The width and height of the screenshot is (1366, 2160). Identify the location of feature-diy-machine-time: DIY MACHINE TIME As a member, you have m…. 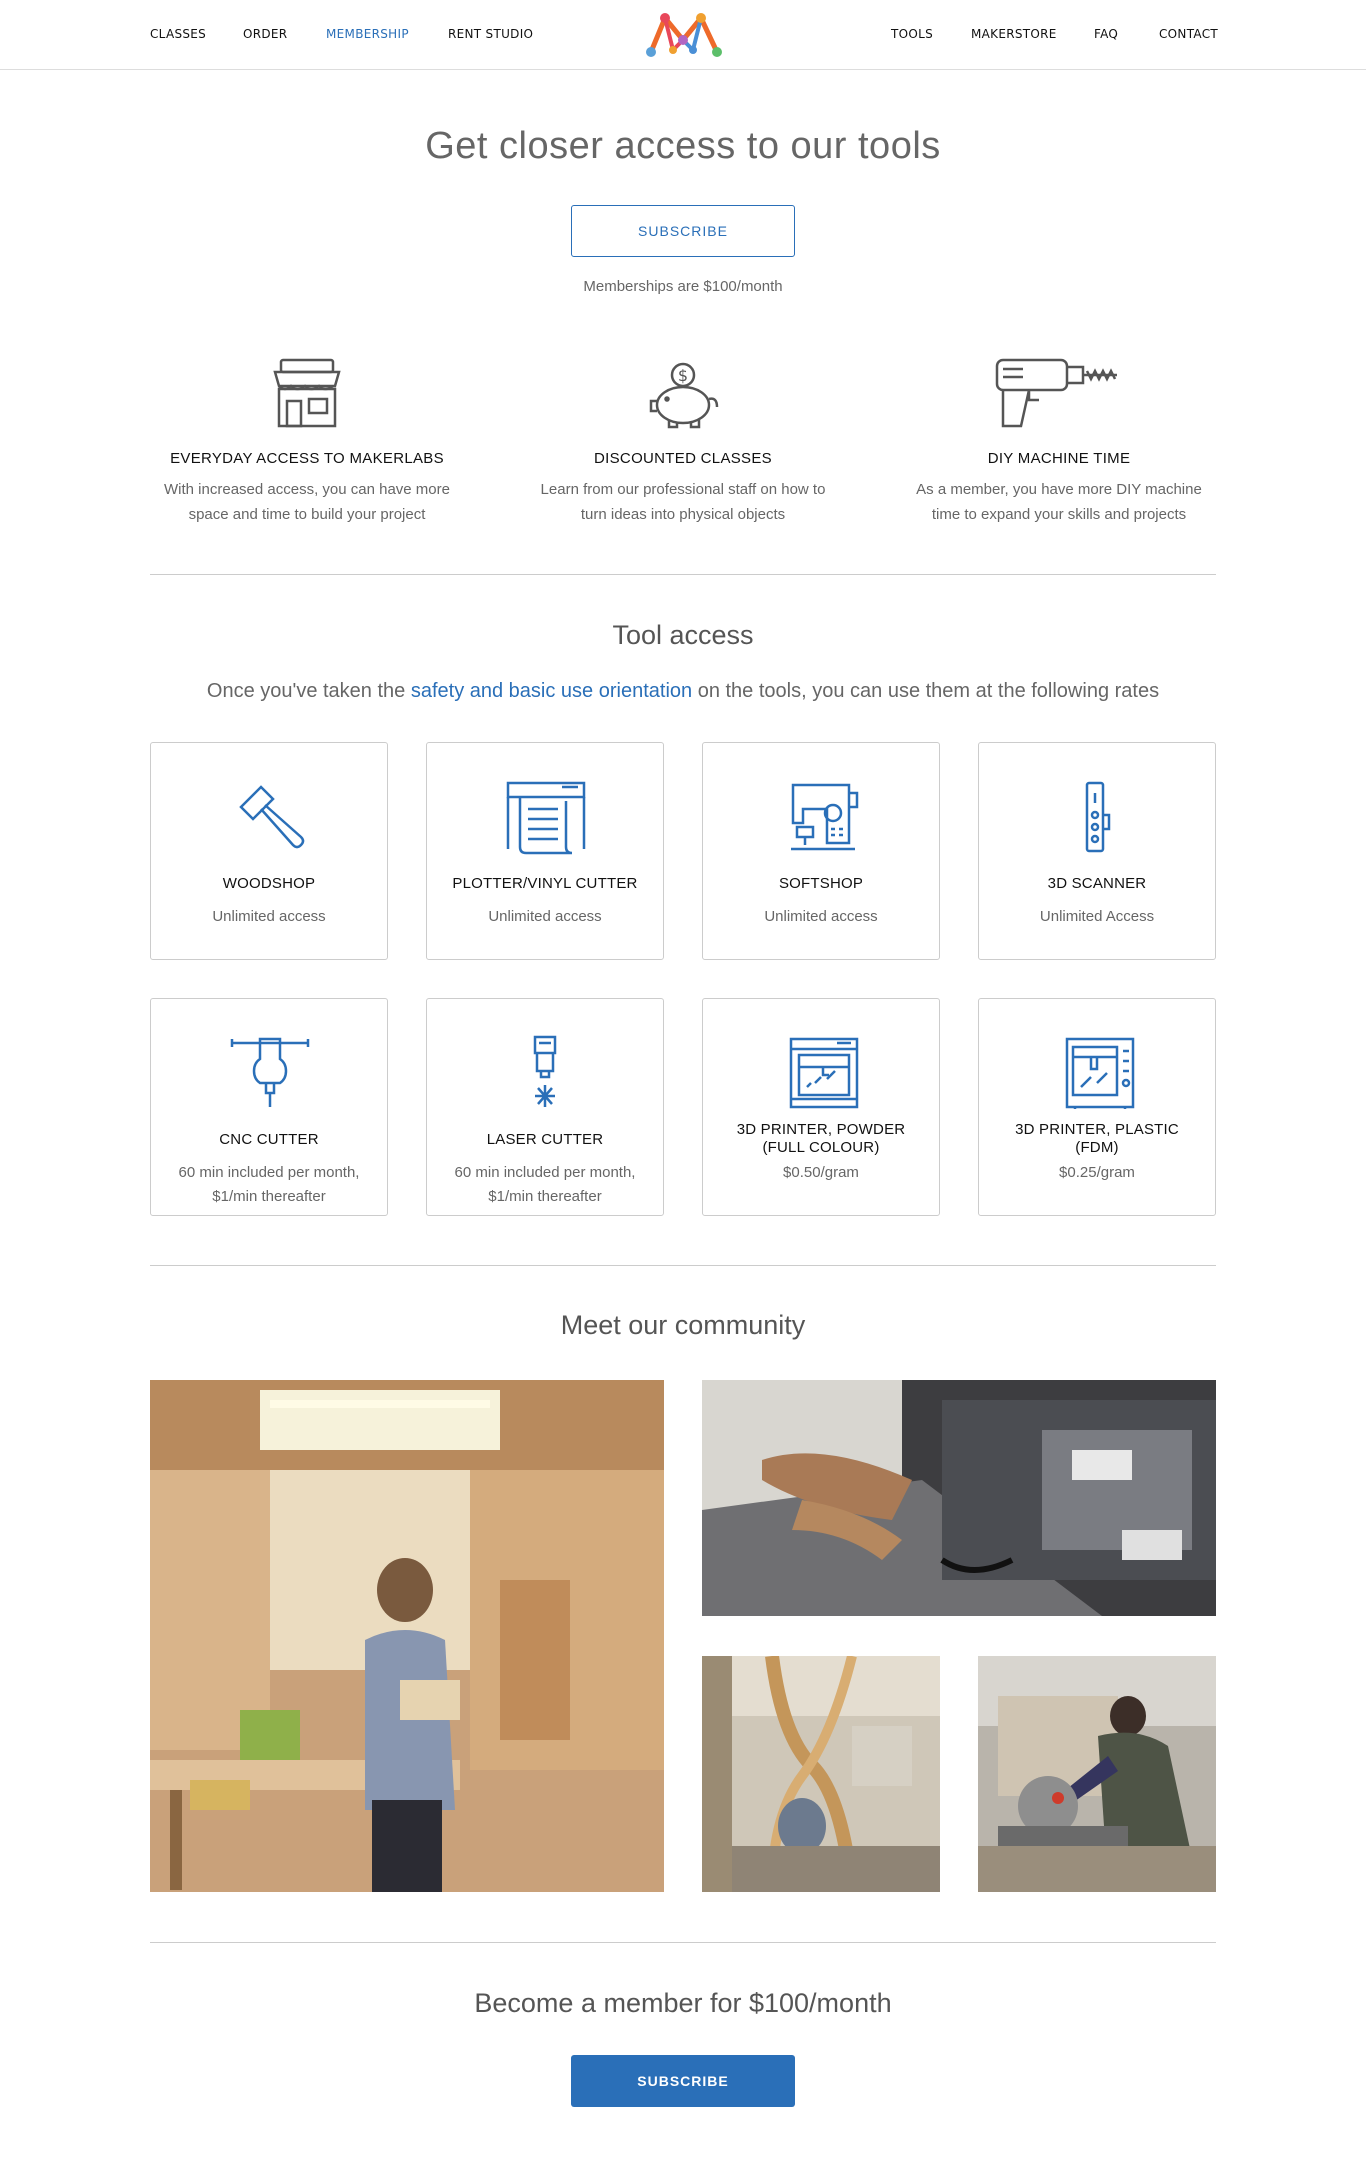
(1059, 441).